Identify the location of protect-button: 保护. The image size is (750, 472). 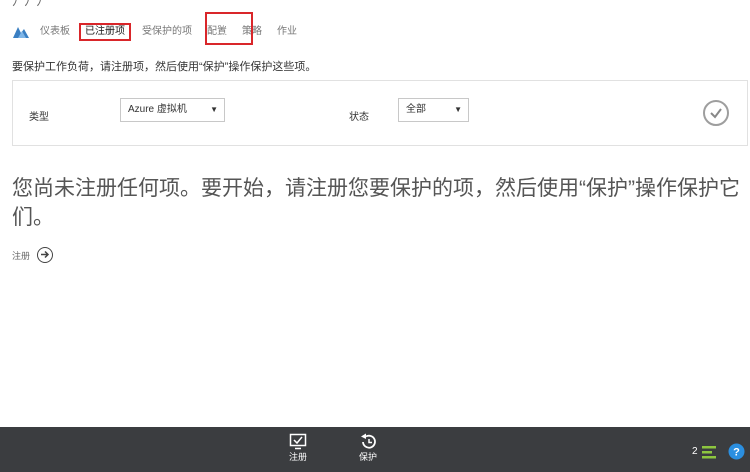
(368, 449).